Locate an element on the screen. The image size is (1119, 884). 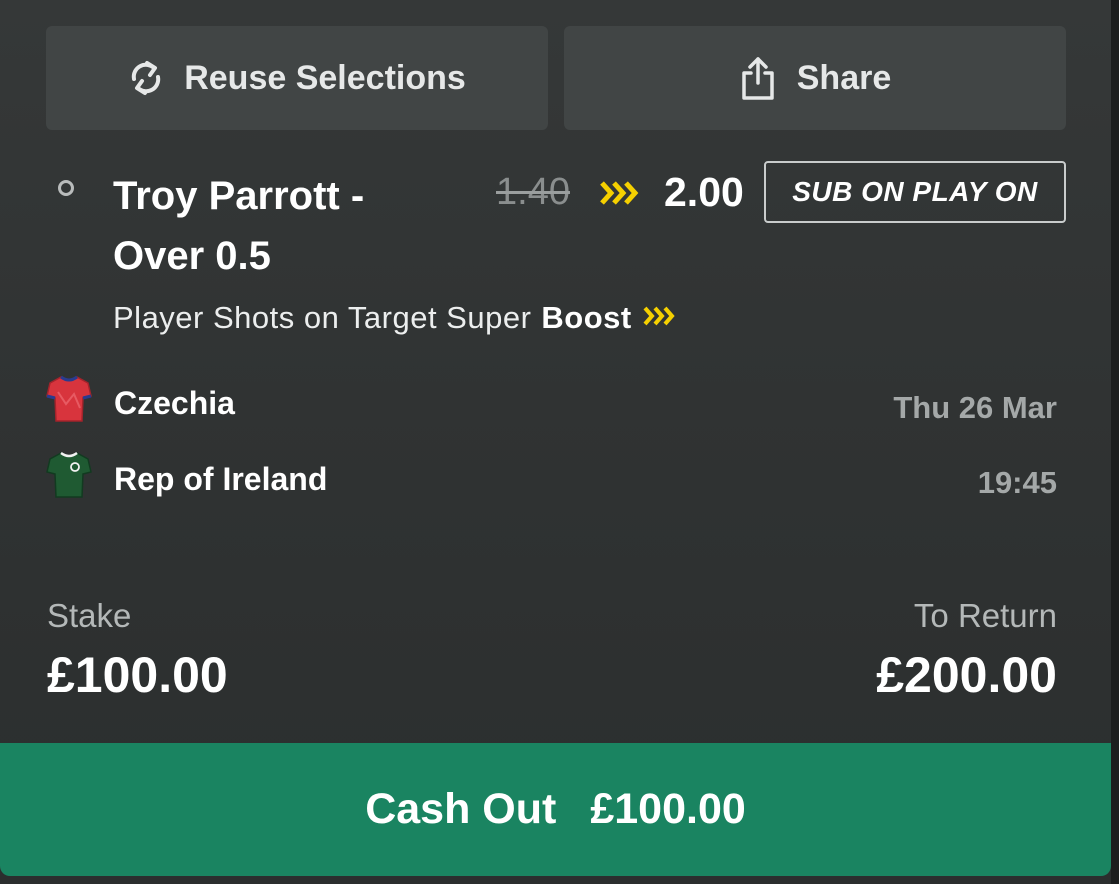
cash-out-button: Cash Out £100.00 is located at coordinates (555, 809).